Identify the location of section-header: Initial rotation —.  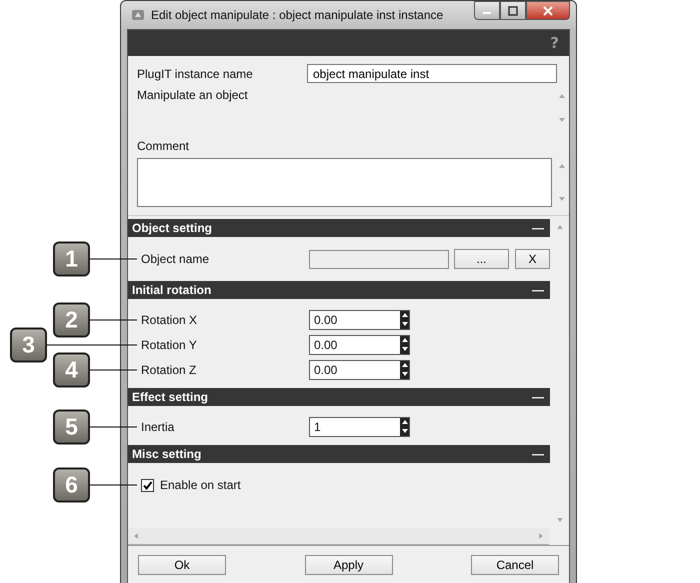
(339, 290).